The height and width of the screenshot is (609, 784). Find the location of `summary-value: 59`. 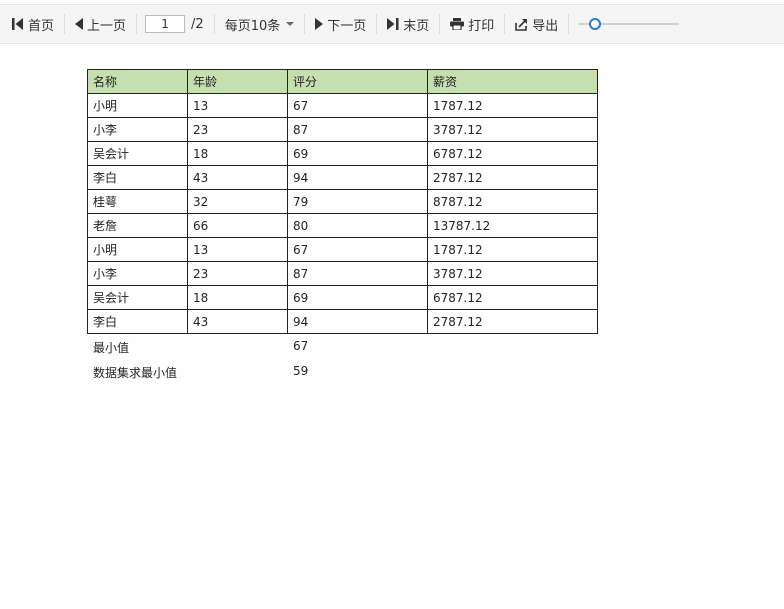

summary-value: 59 is located at coordinates (301, 371).